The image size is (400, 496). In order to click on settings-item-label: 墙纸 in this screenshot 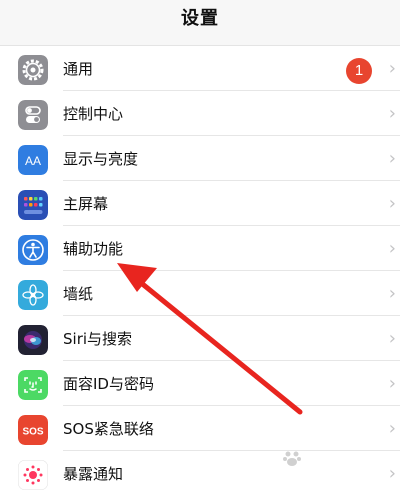, I will do `click(78, 294)`.